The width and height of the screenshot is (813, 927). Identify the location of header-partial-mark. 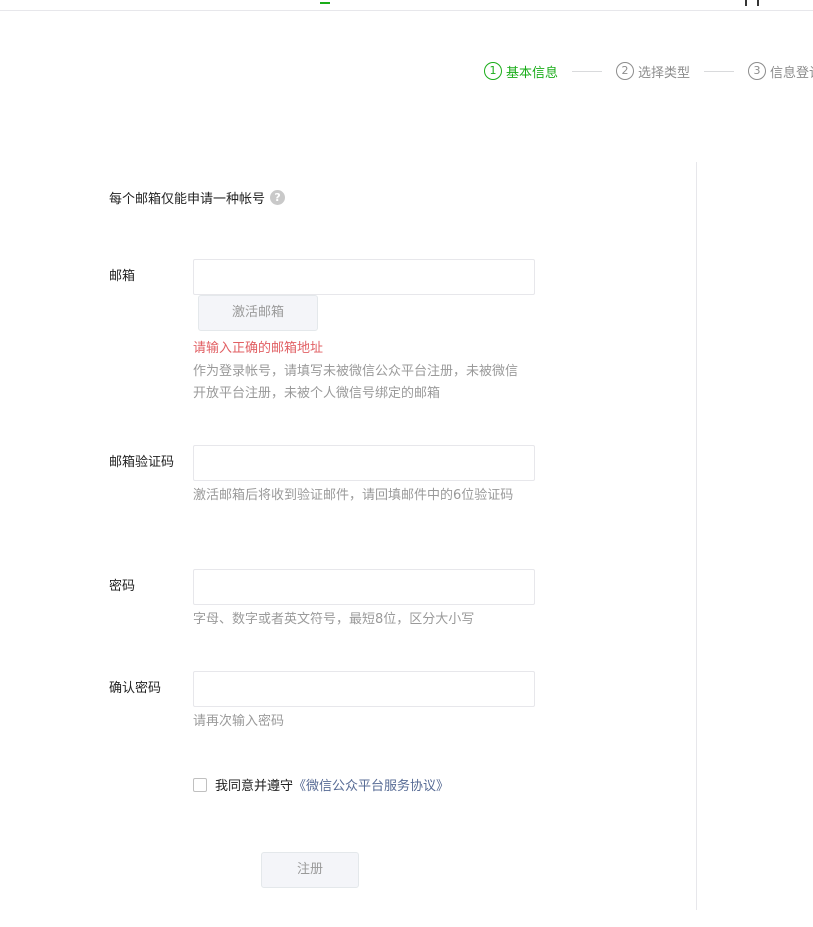
(325, 2).